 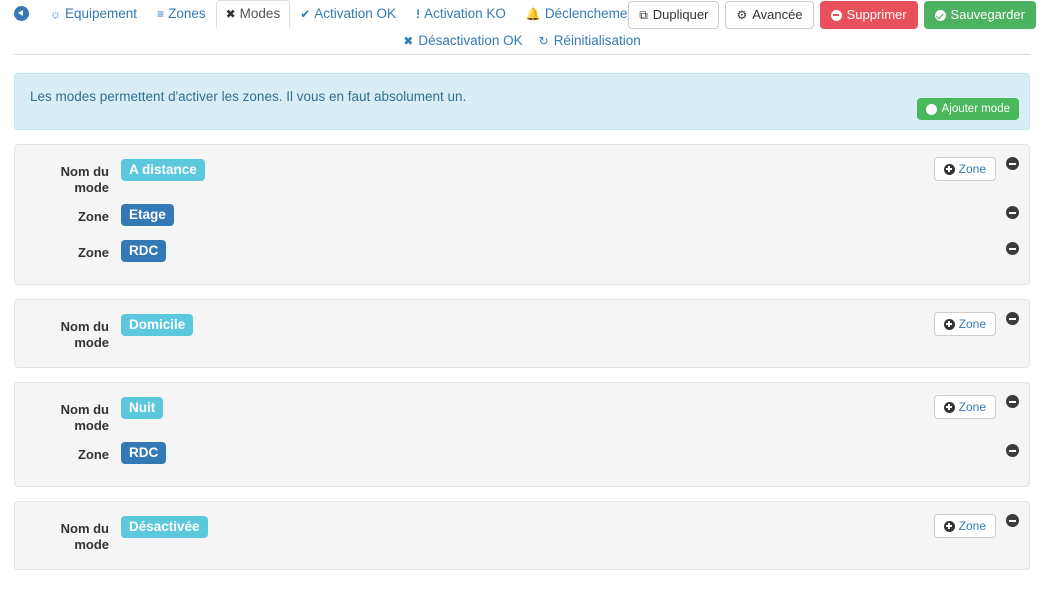 I want to click on zone-value: Etage, so click(x=570, y=214).